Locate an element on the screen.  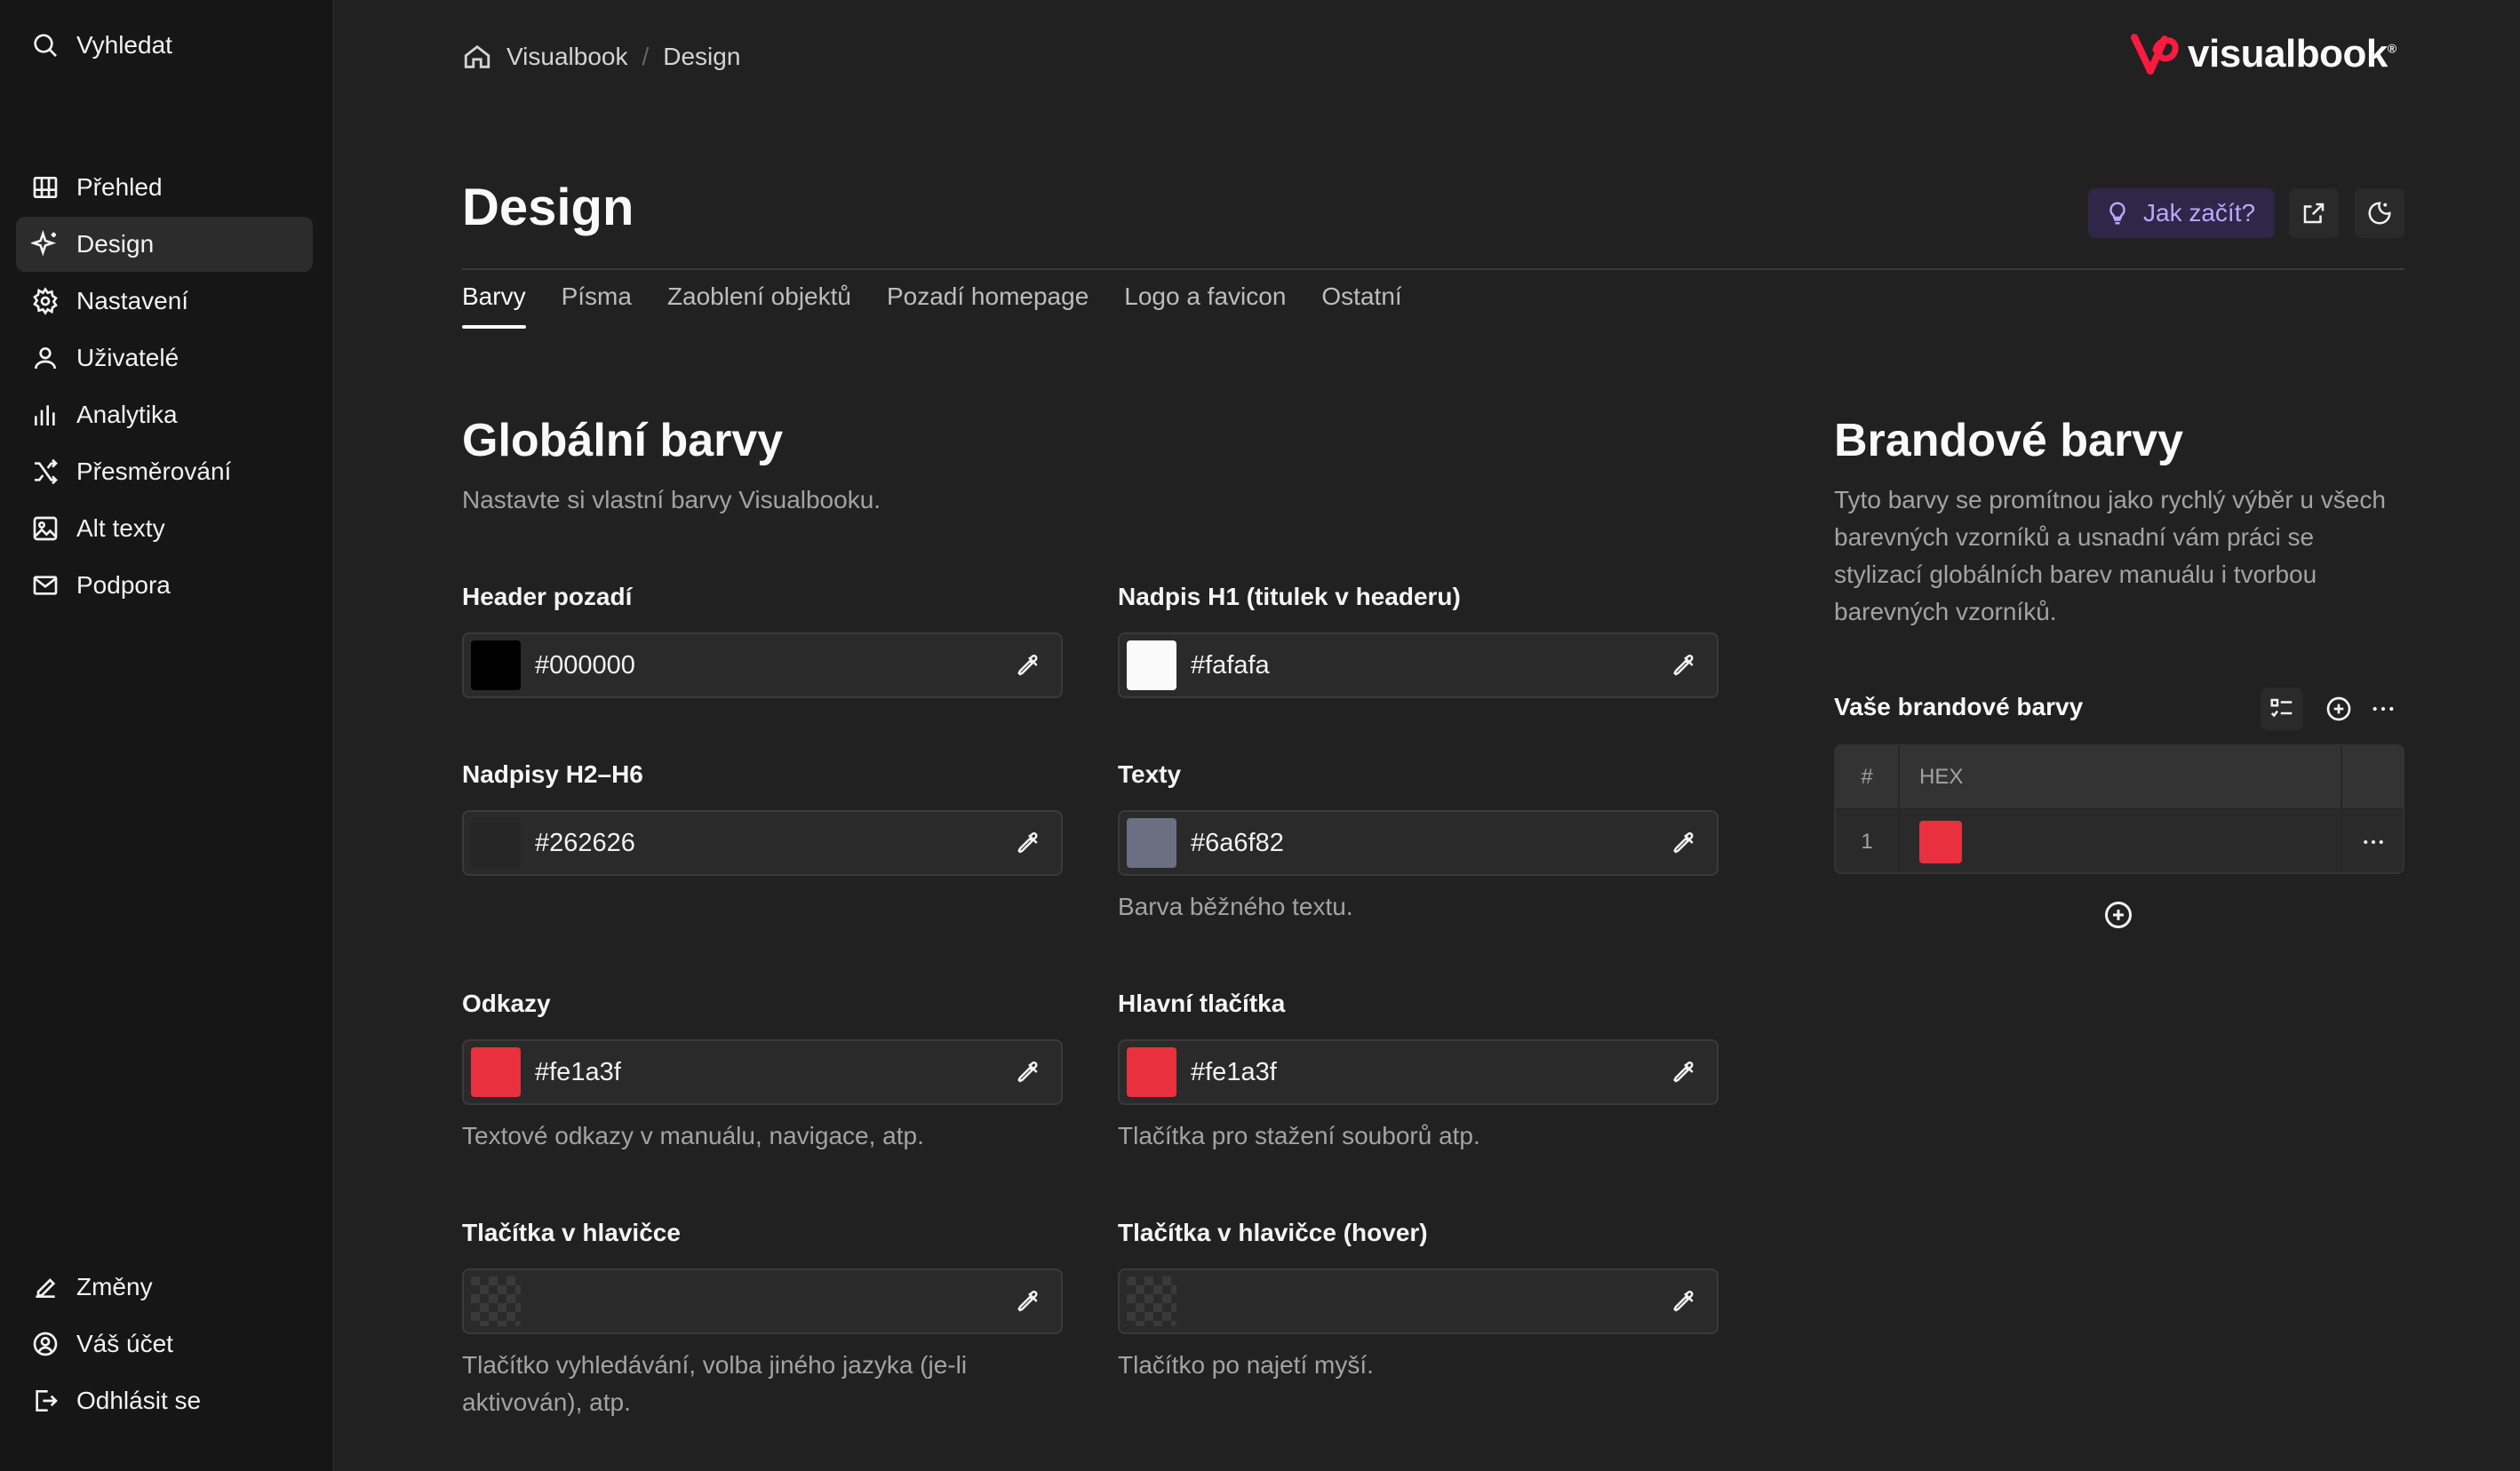
tab-other: Ostatní is located at coordinates (1361, 305).